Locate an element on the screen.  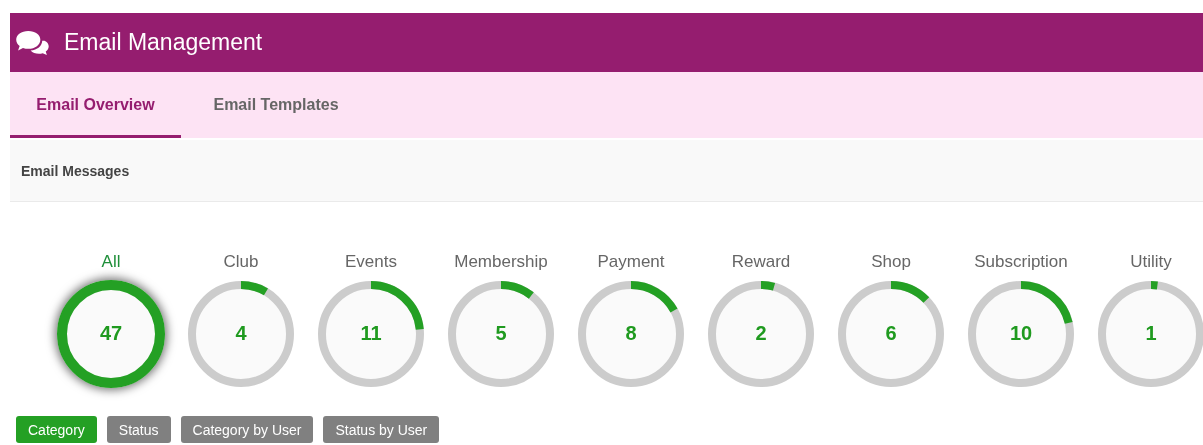
category-label: Payment is located at coordinates (631, 262).